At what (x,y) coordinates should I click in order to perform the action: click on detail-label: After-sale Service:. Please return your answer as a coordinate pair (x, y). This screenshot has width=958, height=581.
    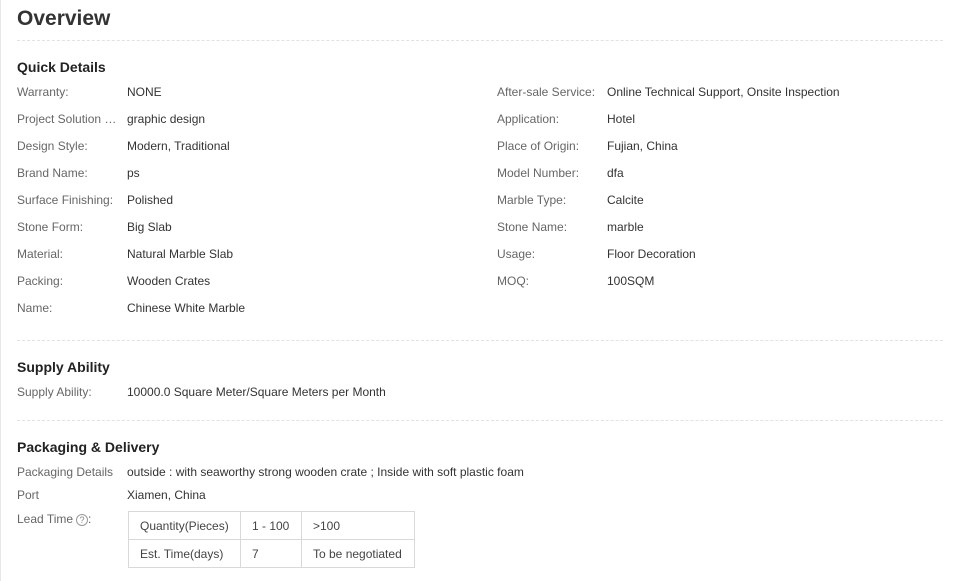
    Looking at the image, I should click on (546, 92).